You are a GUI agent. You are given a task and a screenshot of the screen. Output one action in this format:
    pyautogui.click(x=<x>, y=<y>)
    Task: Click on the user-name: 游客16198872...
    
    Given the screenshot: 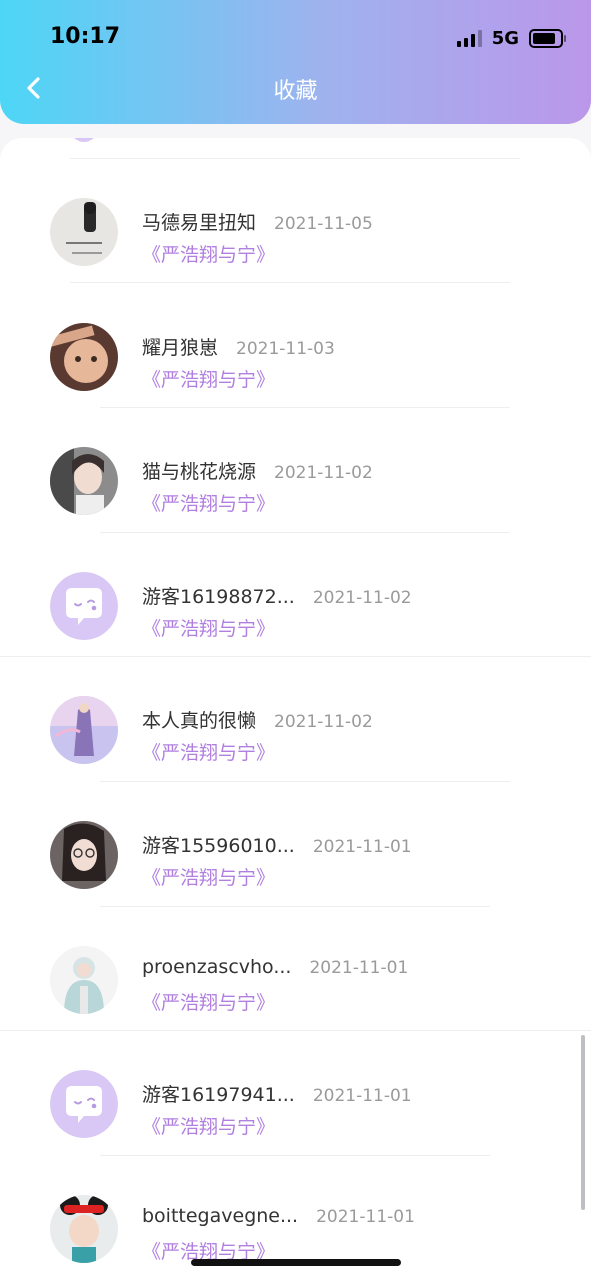 What is the action you would take?
    pyautogui.click(x=218, y=597)
    